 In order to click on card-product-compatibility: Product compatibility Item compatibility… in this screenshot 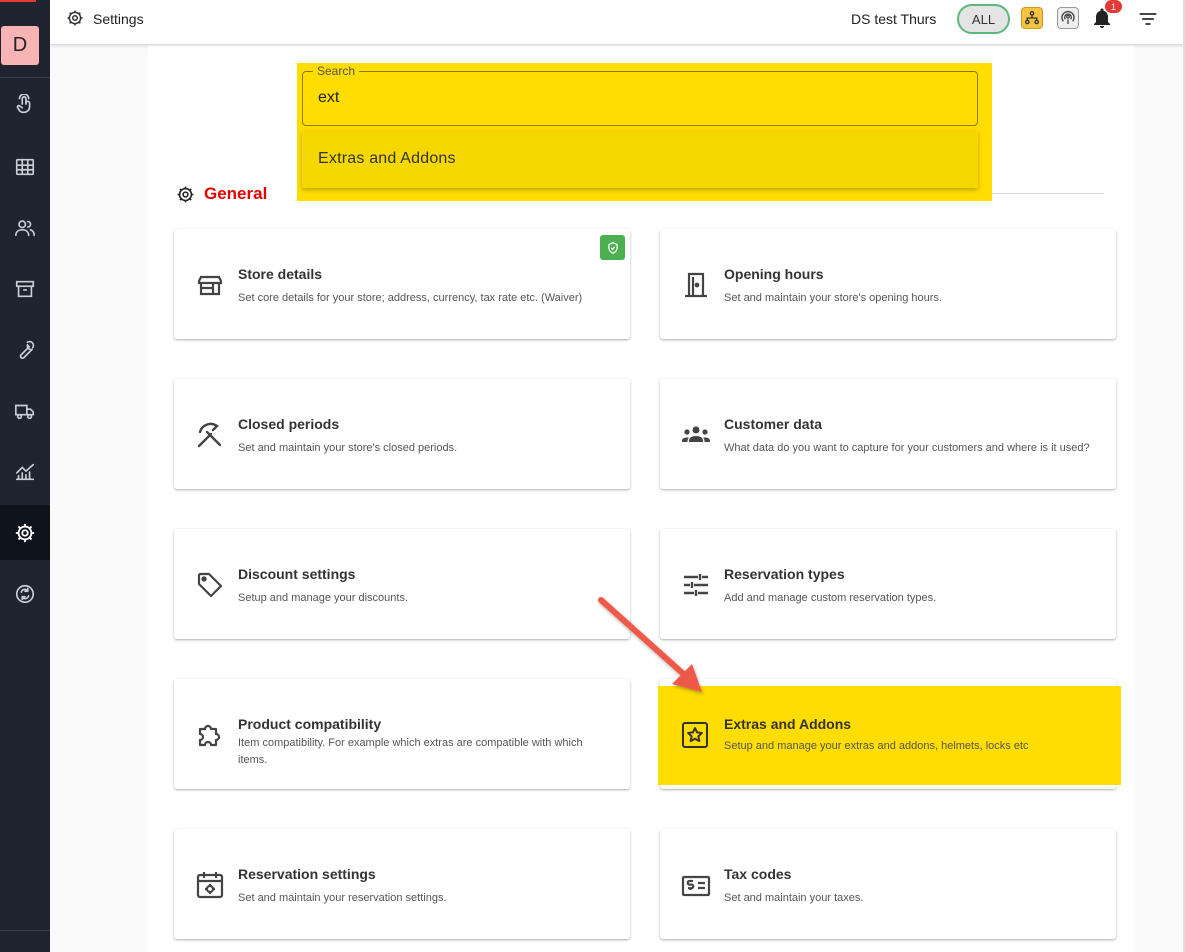, I will do `click(402, 734)`.